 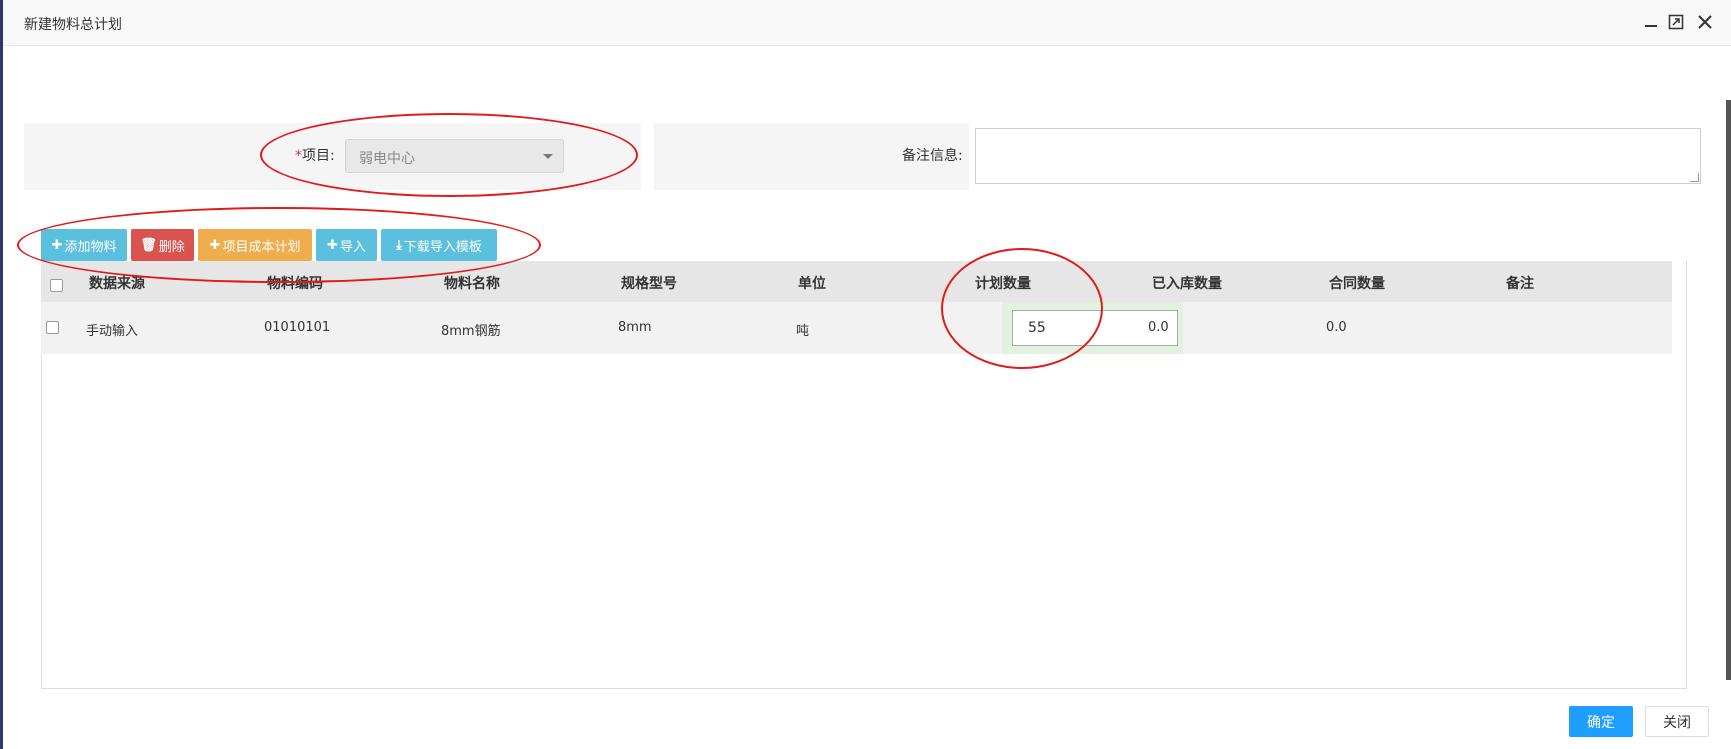 I want to click on col-header-contract-qty: 合同数量, so click(x=1357, y=283).